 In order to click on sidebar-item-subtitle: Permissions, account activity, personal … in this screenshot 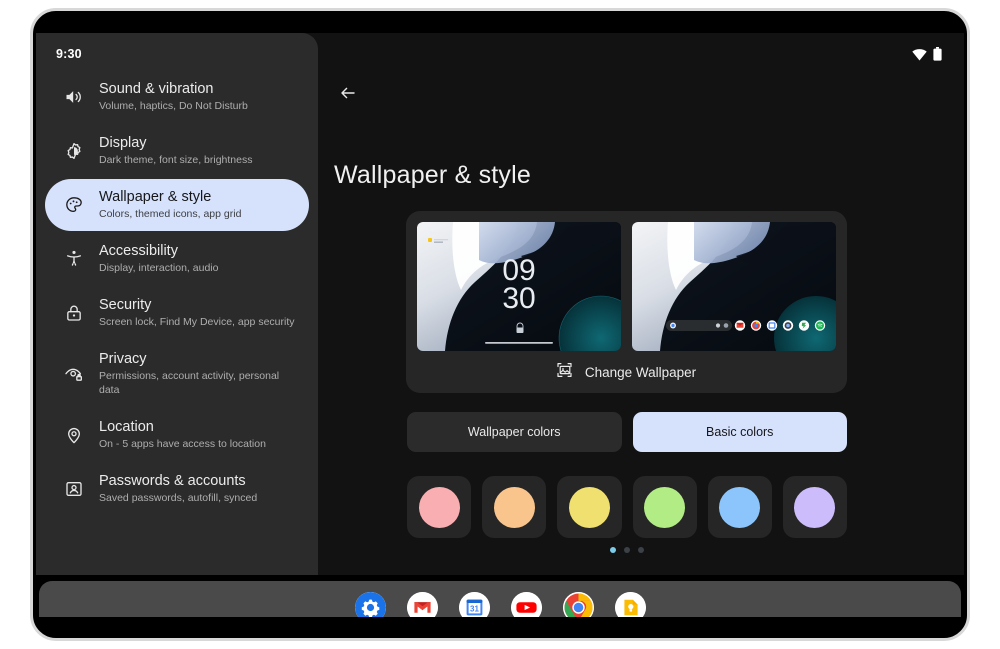, I will do `click(189, 383)`.